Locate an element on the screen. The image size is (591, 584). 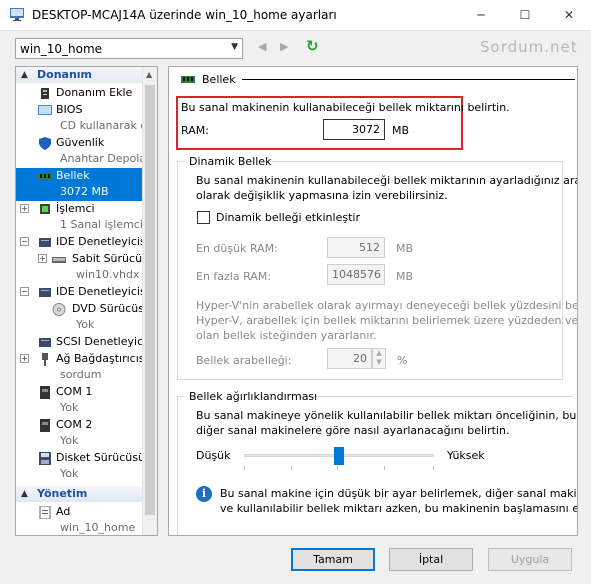
hard-drive-icon is located at coordinates (59, 260).